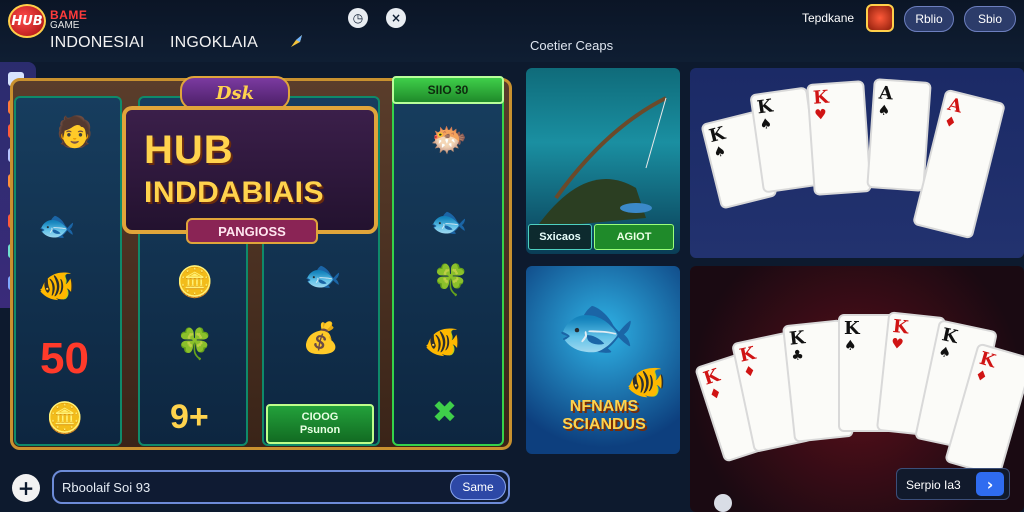 The height and width of the screenshot is (512, 1024). I want to click on chat-bubble-icon, so click(723, 503).